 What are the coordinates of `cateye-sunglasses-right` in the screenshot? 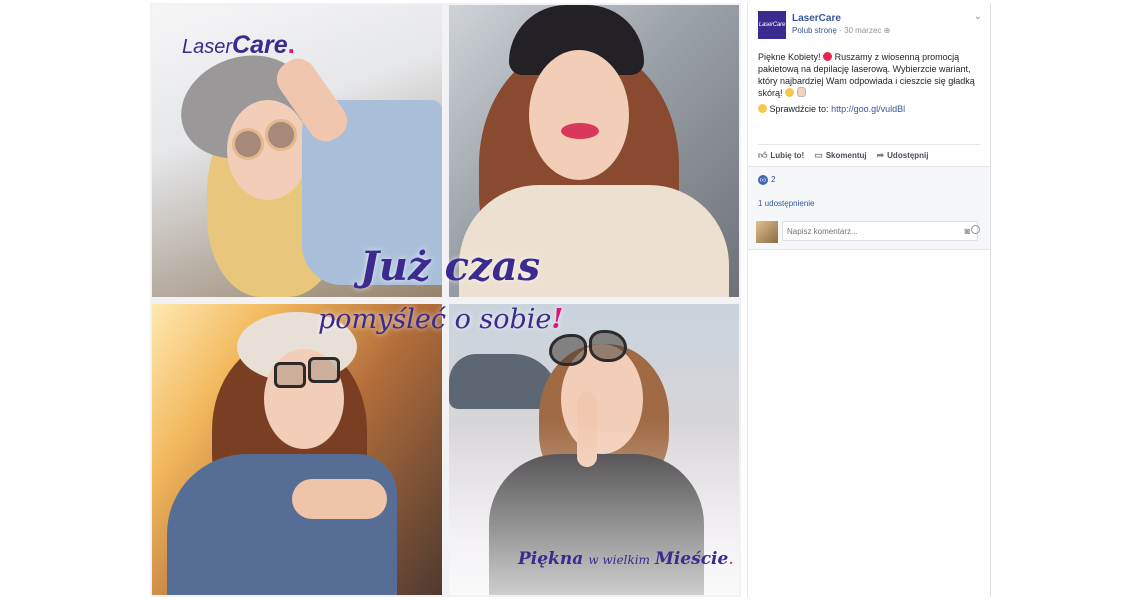 It's located at (608, 346).